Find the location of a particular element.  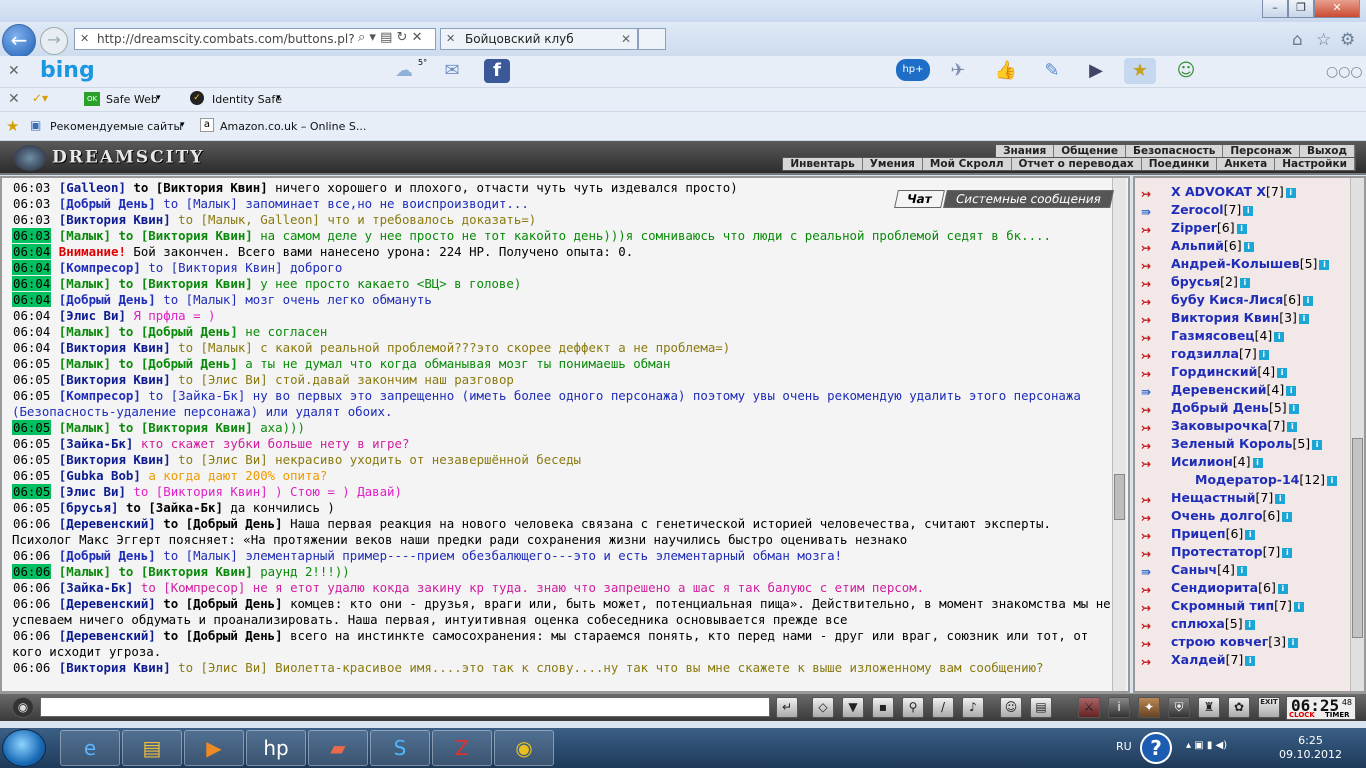

user-name: Модератор-14 is located at coordinates (1247, 479).